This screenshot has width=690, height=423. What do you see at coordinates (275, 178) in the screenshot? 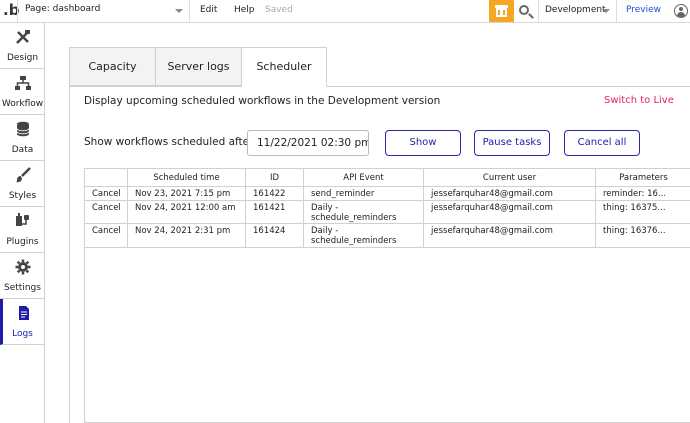
I see `column-header: ID` at bounding box center [275, 178].